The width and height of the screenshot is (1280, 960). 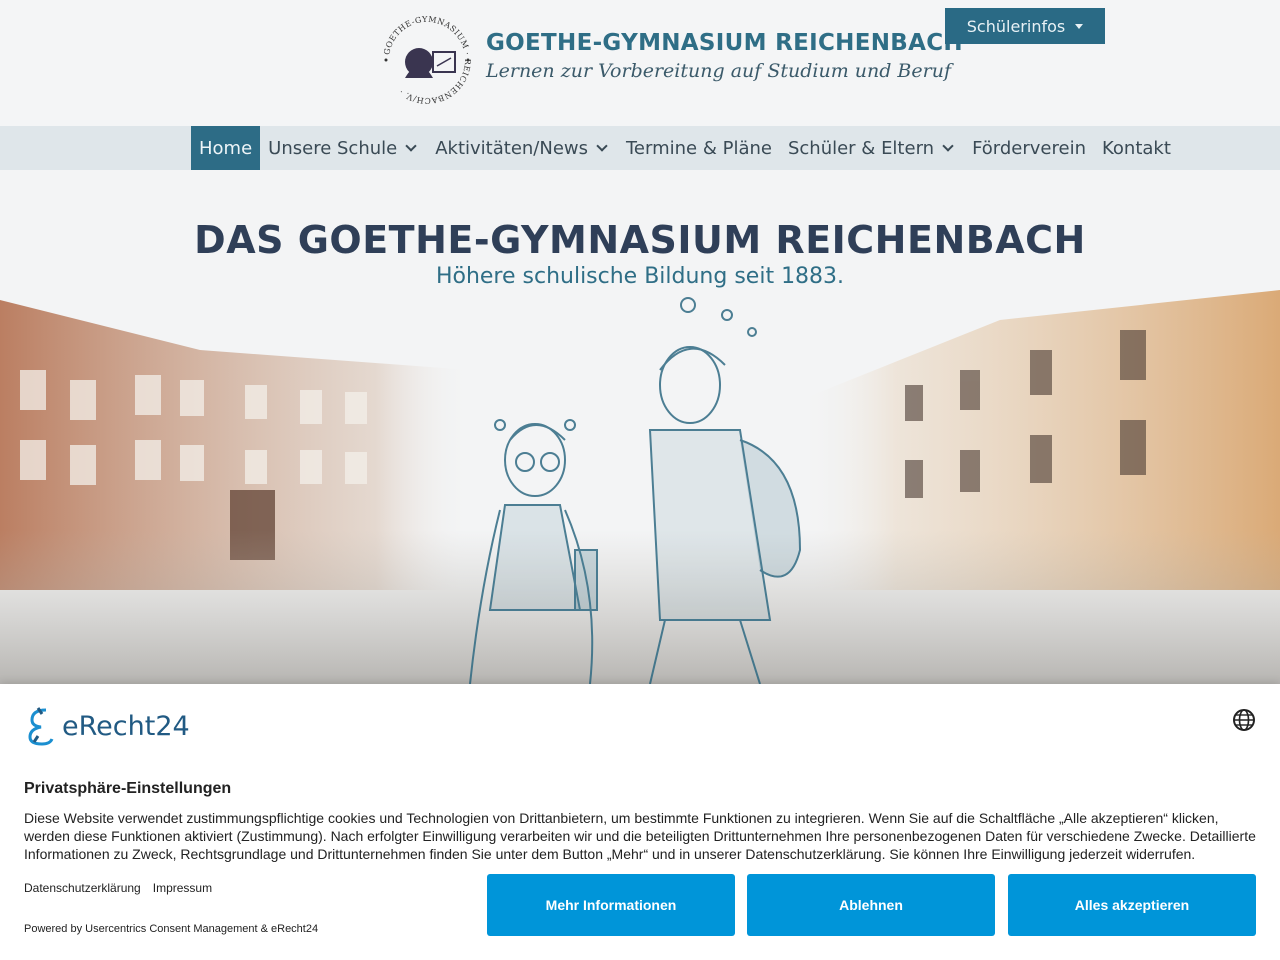 I want to click on nav-item-foerderverein: Förderverein, so click(x=1029, y=148).